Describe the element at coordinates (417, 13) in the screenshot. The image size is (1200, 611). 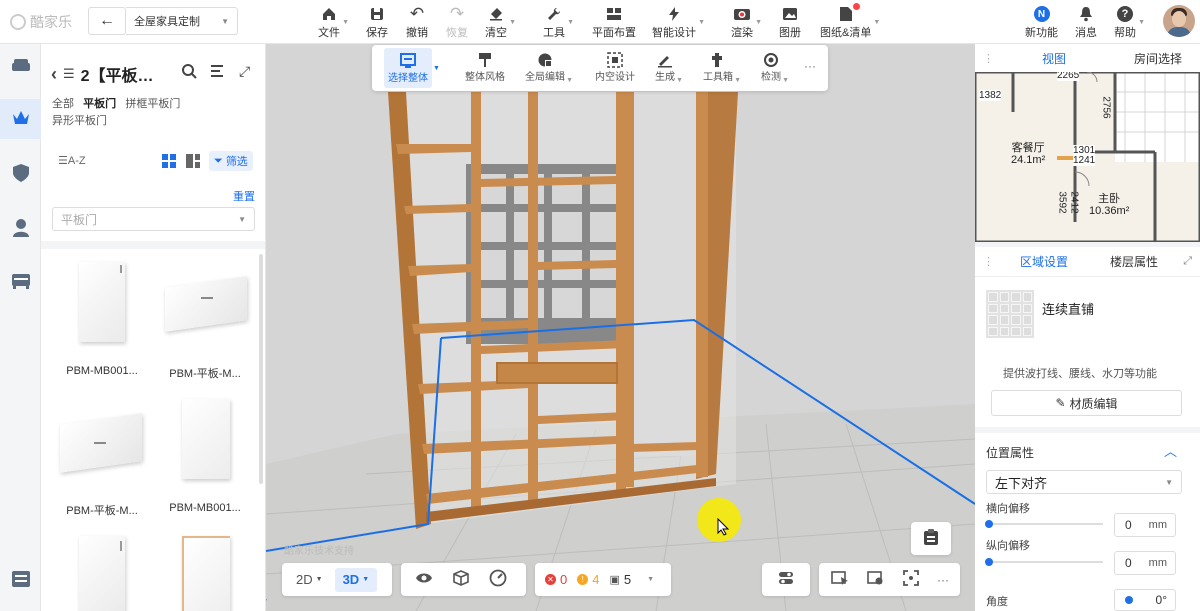
I see `undo-icon: ↶` at that location.